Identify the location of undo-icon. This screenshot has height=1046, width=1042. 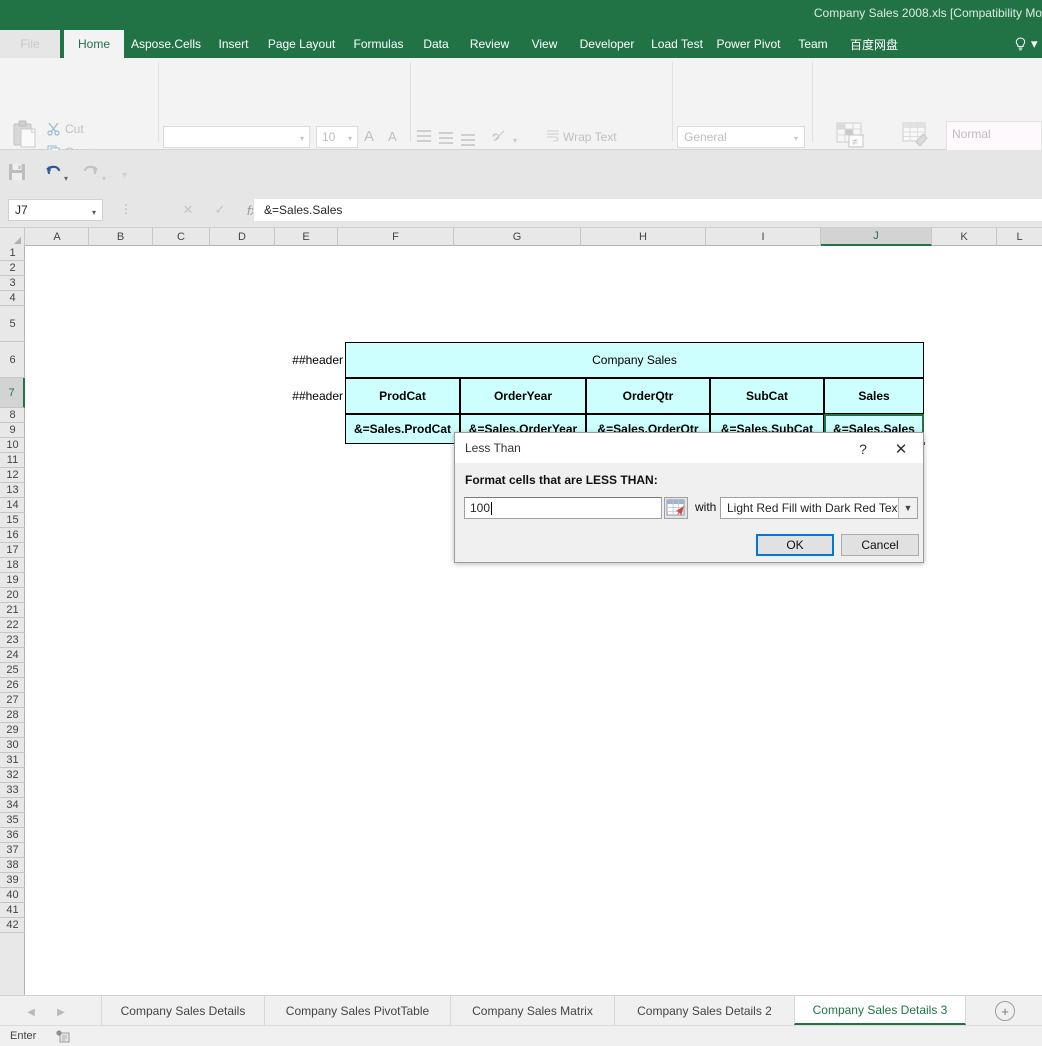
(53, 172).